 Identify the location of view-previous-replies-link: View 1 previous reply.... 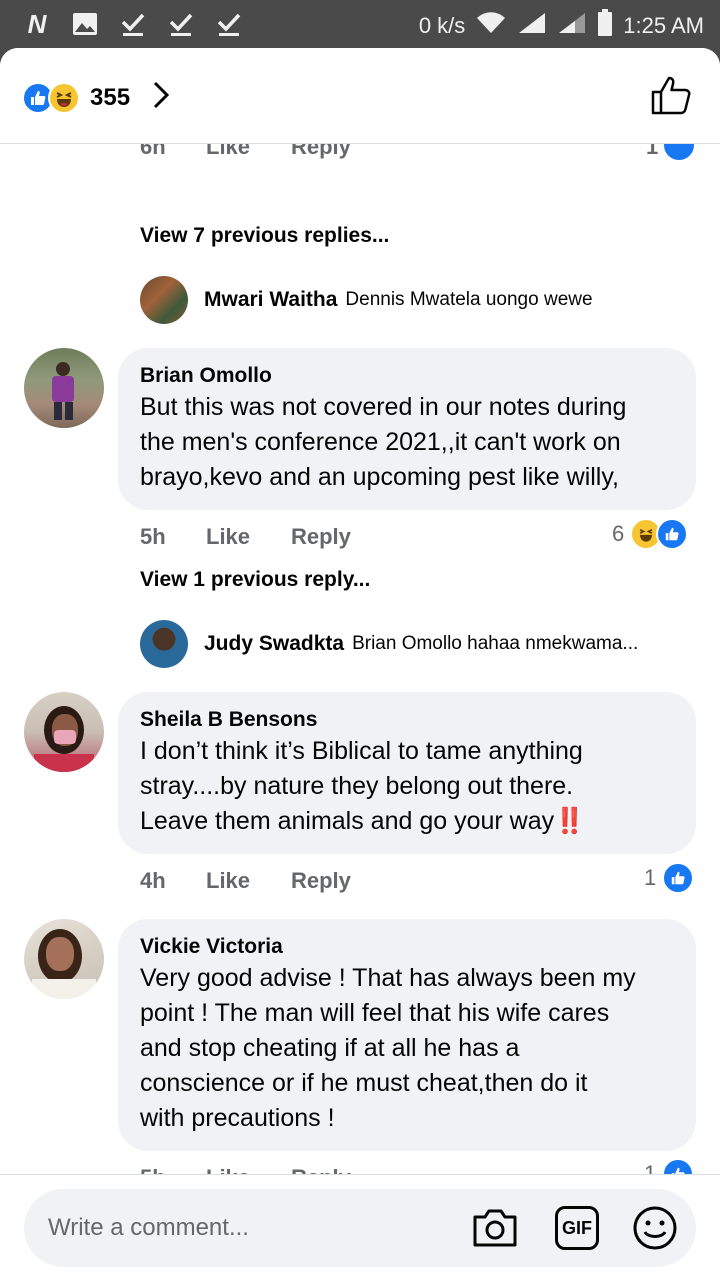
(255, 580).